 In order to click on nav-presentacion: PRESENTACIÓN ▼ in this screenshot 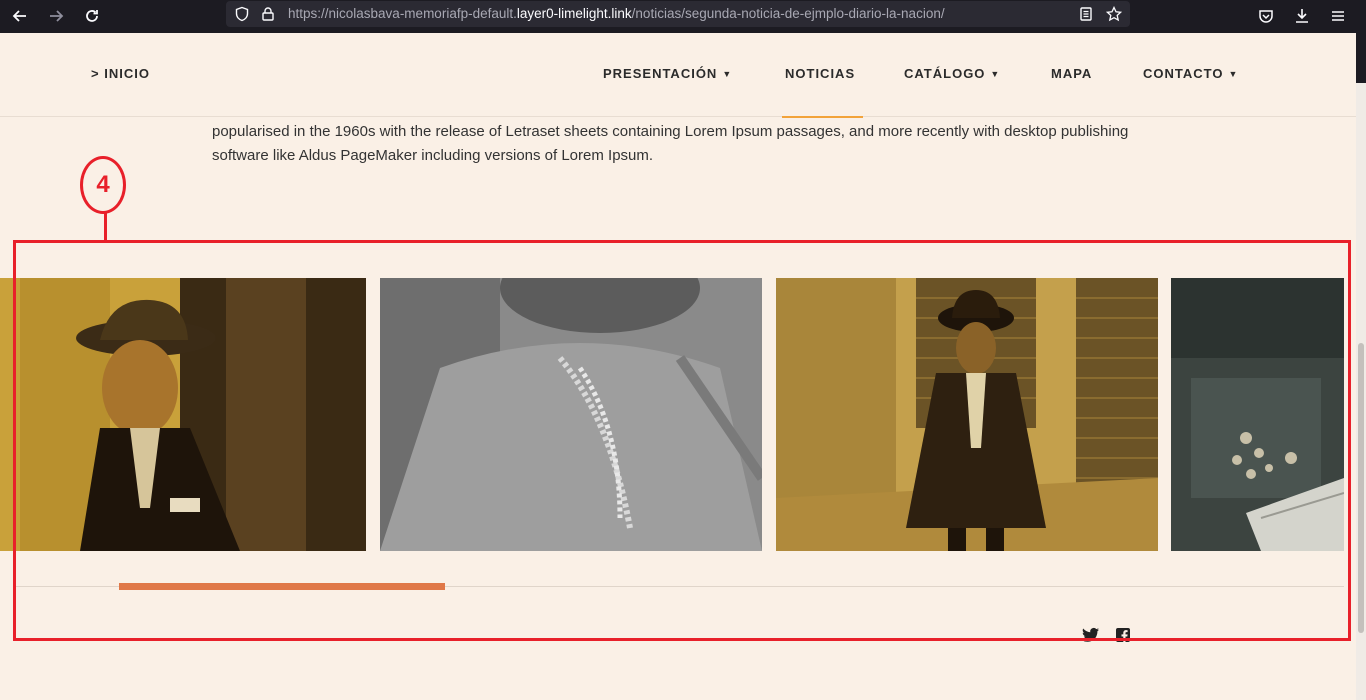, I will do `click(667, 73)`.